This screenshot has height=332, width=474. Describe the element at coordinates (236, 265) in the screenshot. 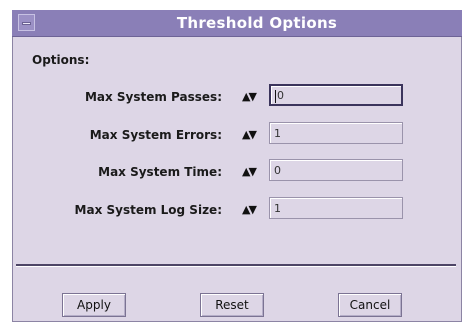

I see `divider` at that location.